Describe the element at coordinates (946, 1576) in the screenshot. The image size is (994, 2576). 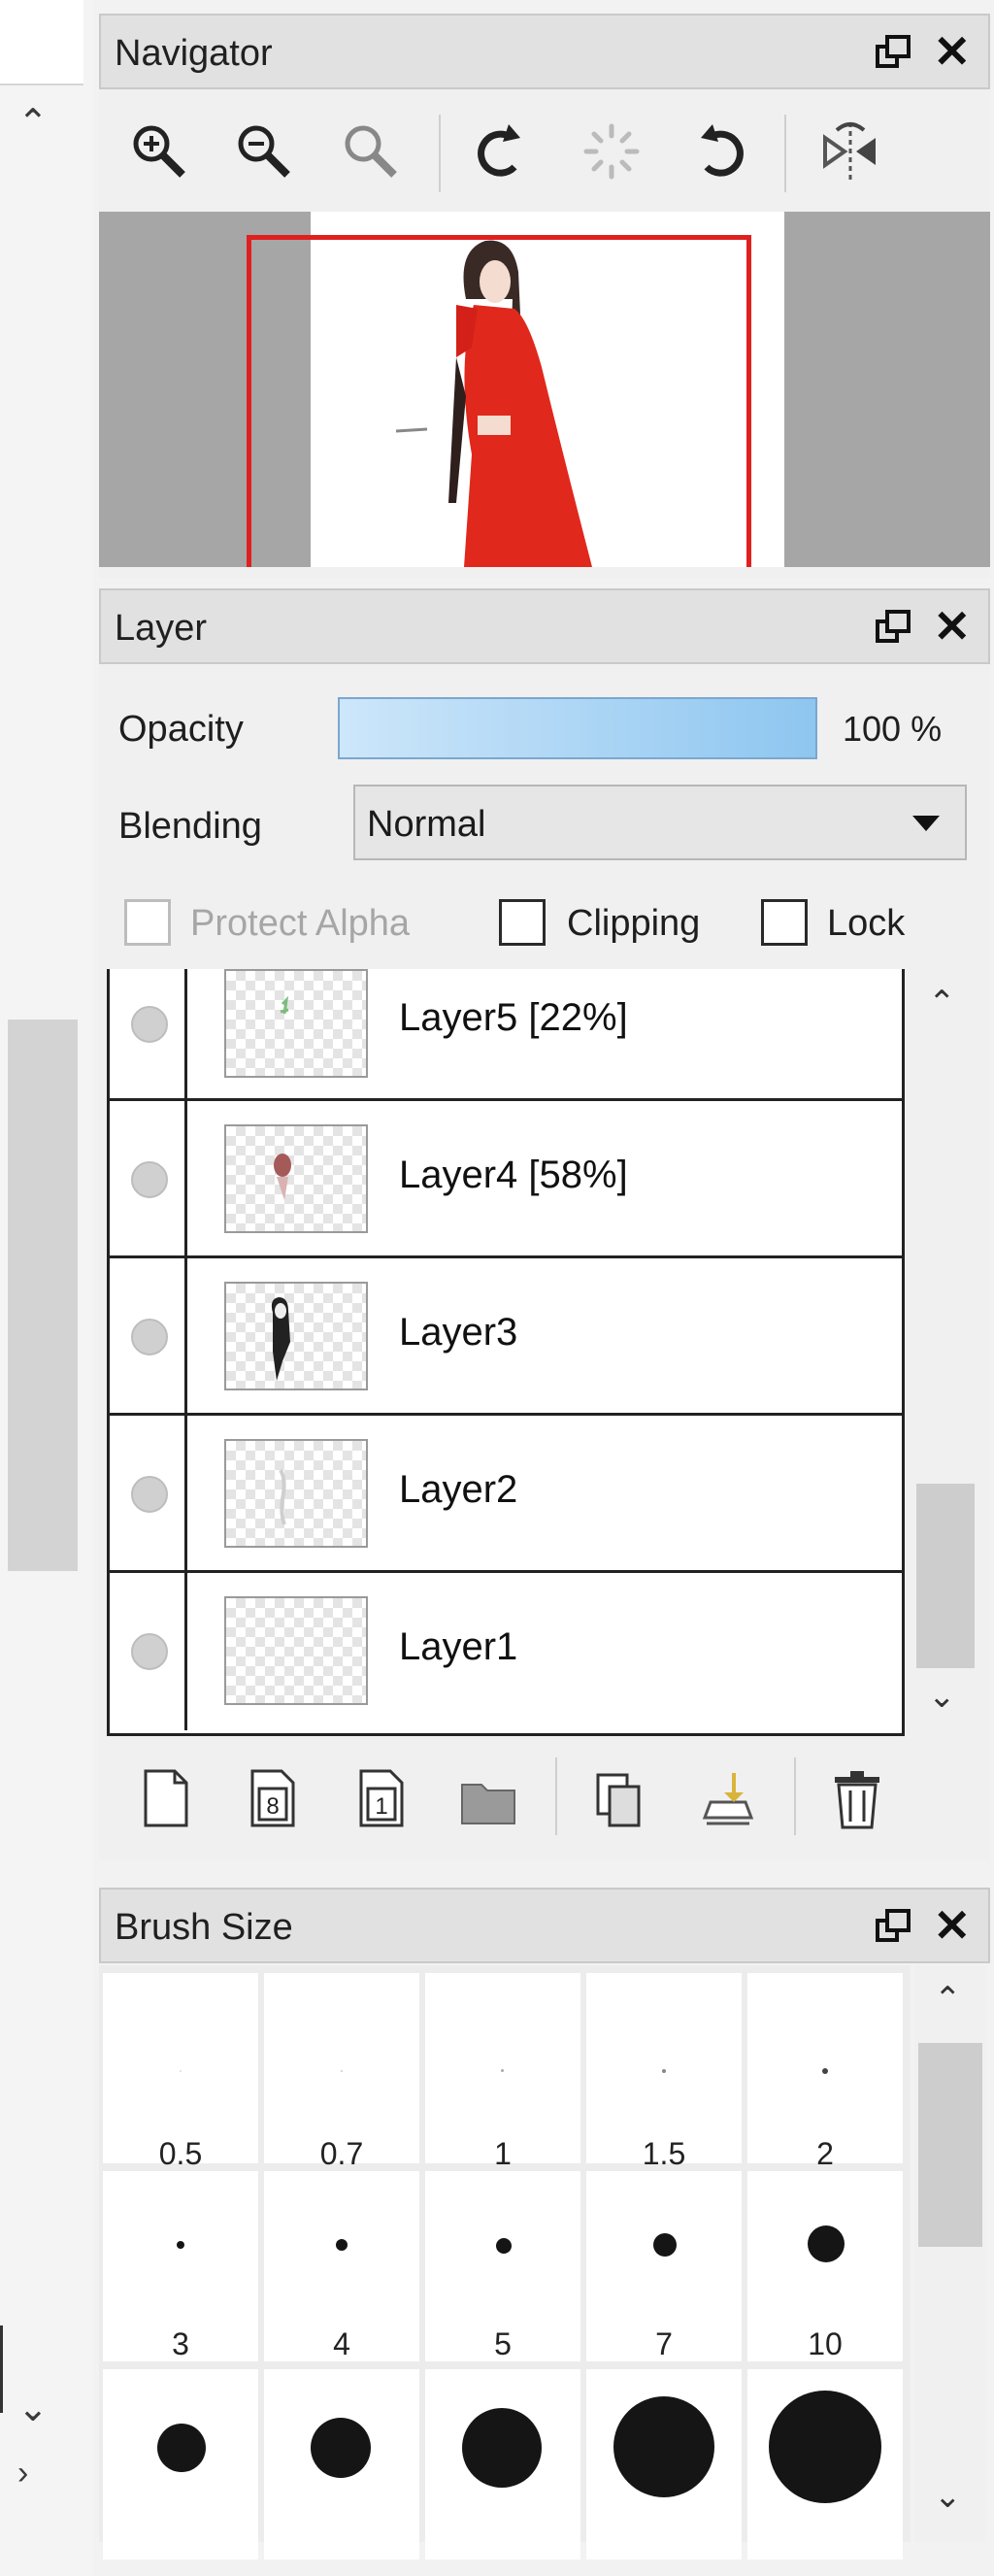
I see `layer-scrollbar-thumb` at that location.